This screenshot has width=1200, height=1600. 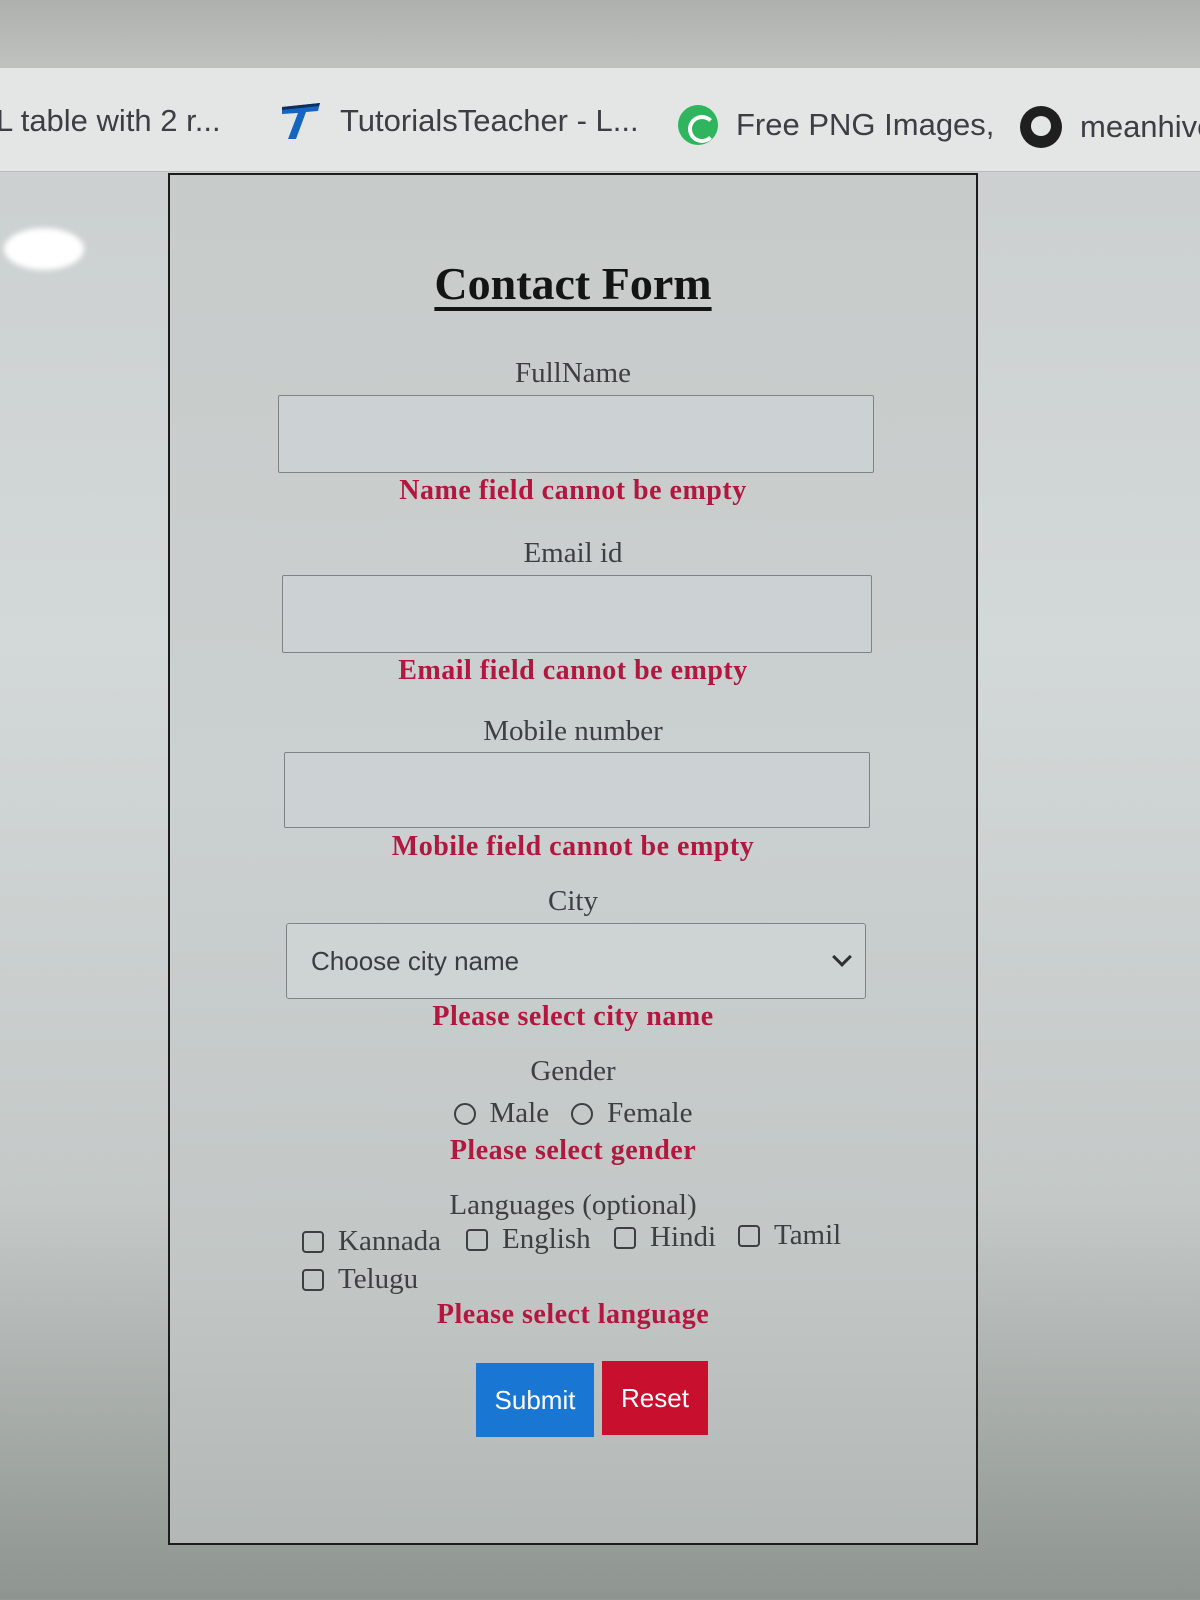 I want to click on gender-option-male: Male, so click(x=501, y=1113).